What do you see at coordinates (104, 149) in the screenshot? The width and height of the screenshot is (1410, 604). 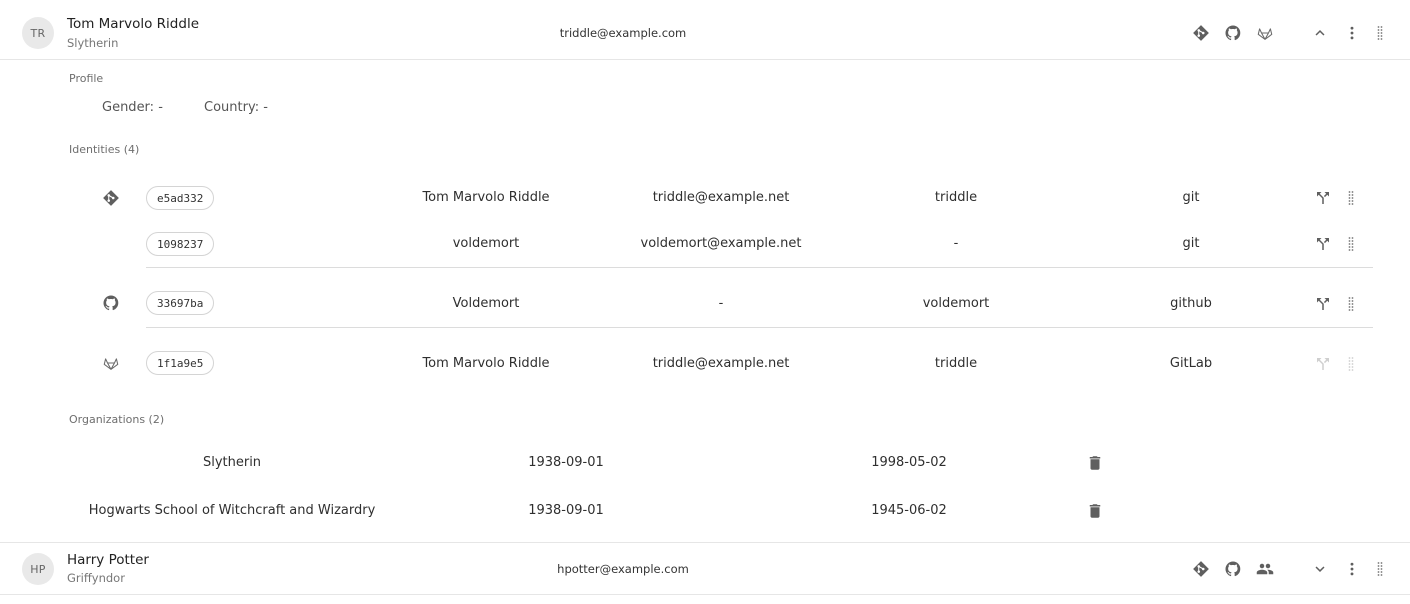 I see `identities-section-label: Identities (4)` at bounding box center [104, 149].